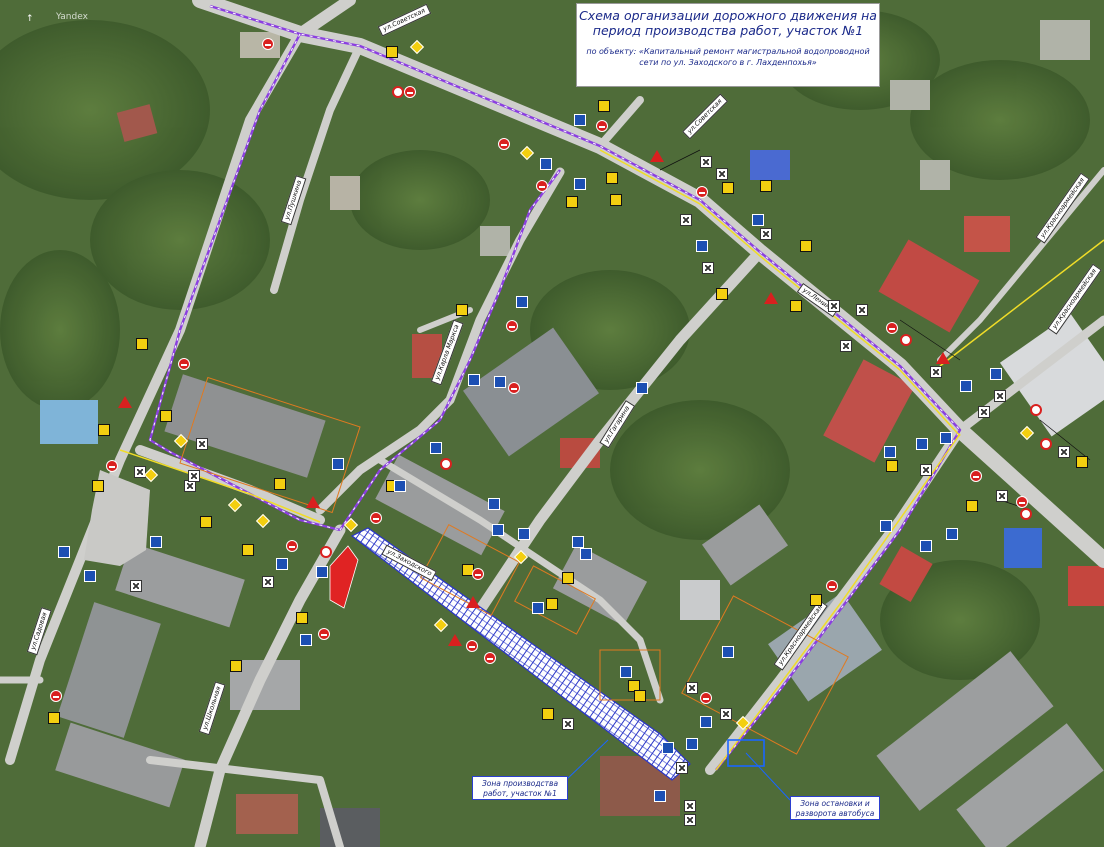 This screenshot has width=1104, height=847. Describe the element at coordinates (30, 19) in the screenshot. I see `north-arrow-icon: ↑` at that location.